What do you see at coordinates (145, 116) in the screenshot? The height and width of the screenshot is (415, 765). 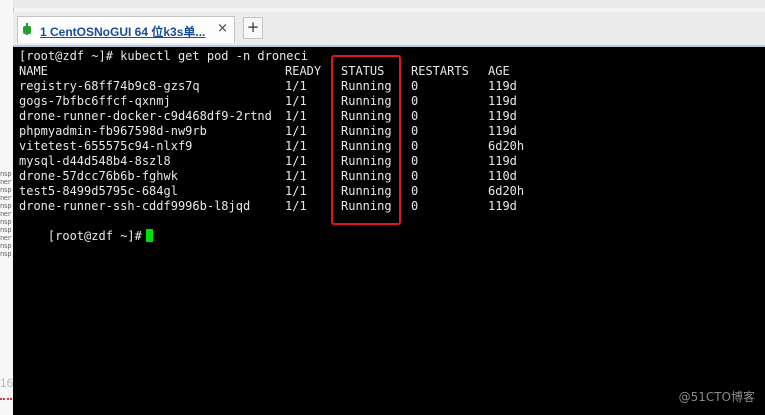 I see `pod-name: drone-runner-docker-c9d468df9-2rtnd` at bounding box center [145, 116].